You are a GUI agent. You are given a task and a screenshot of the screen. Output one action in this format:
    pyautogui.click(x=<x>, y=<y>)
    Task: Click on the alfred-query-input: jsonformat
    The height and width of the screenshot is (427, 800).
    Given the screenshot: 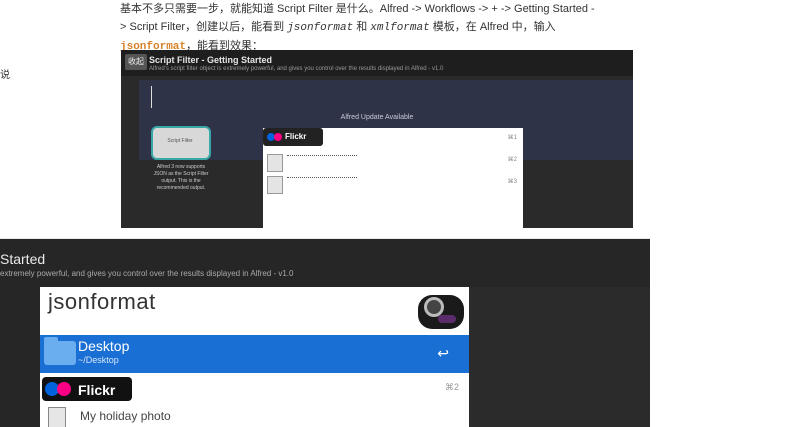 What is the action you would take?
    pyautogui.click(x=102, y=302)
    